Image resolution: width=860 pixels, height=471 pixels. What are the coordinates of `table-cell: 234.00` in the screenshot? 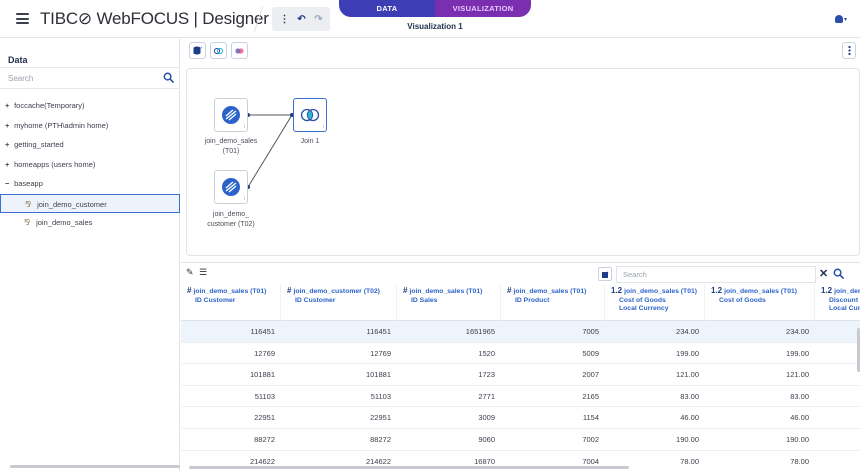 It's located at (687, 331).